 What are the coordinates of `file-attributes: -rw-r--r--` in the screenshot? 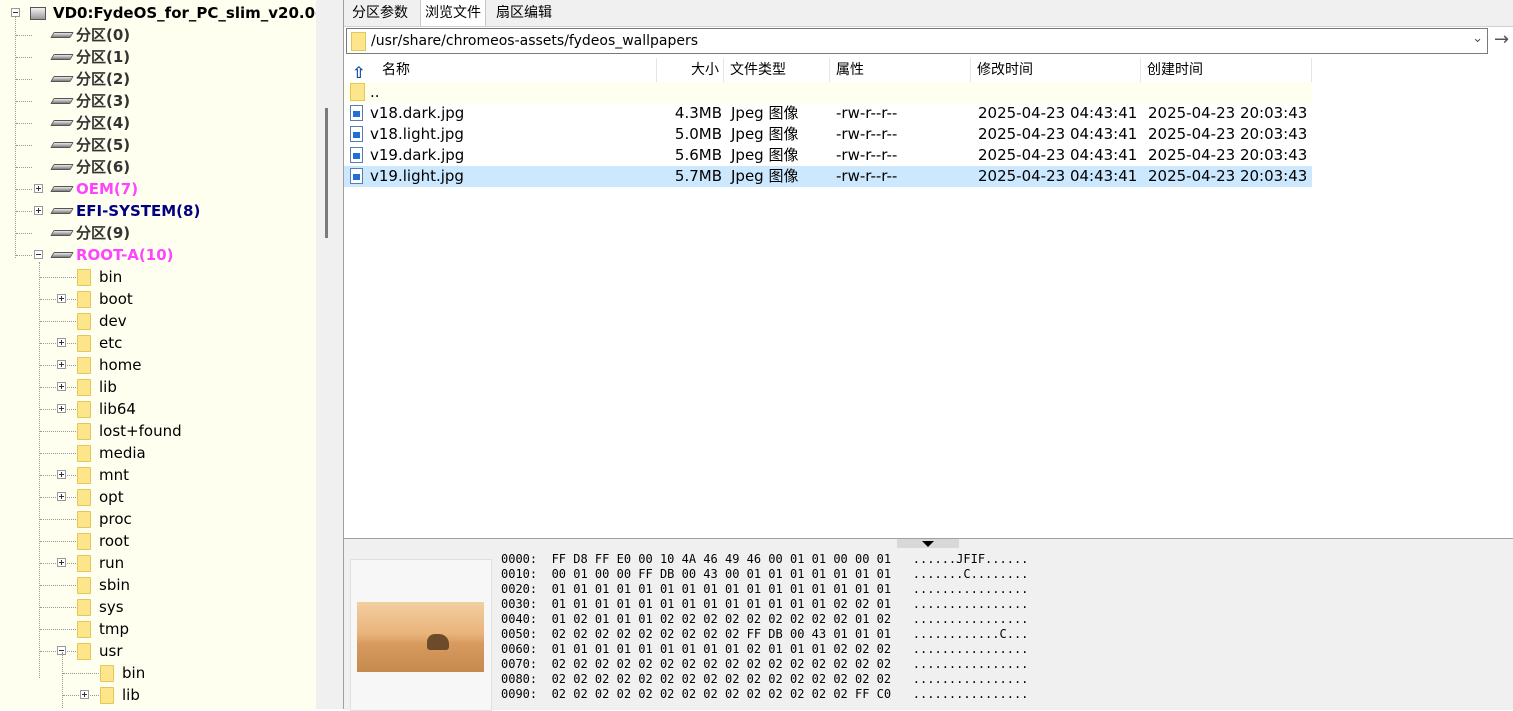 It's located at (867, 176).